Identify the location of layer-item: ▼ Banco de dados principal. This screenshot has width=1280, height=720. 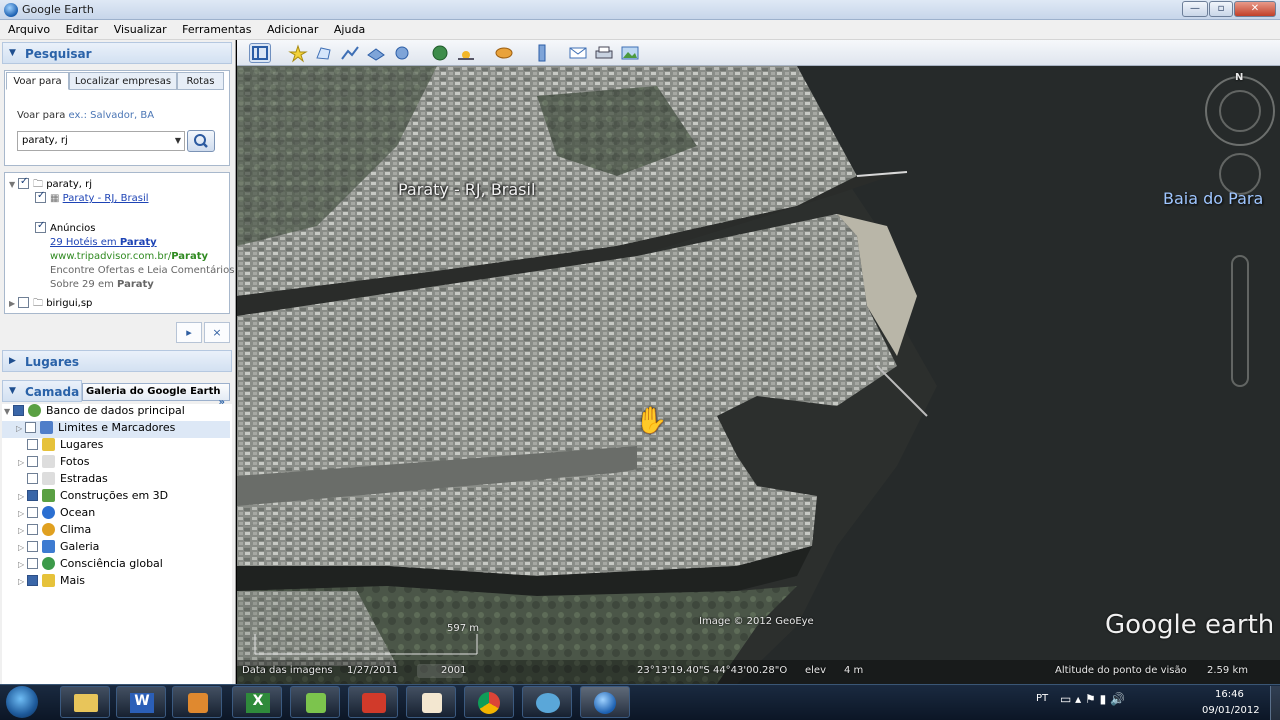
(94, 412).